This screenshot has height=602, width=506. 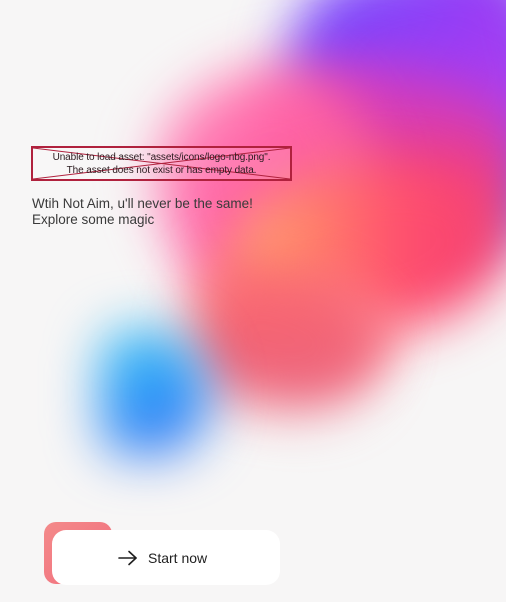 I want to click on arrow-right-icon, so click(x=128, y=558).